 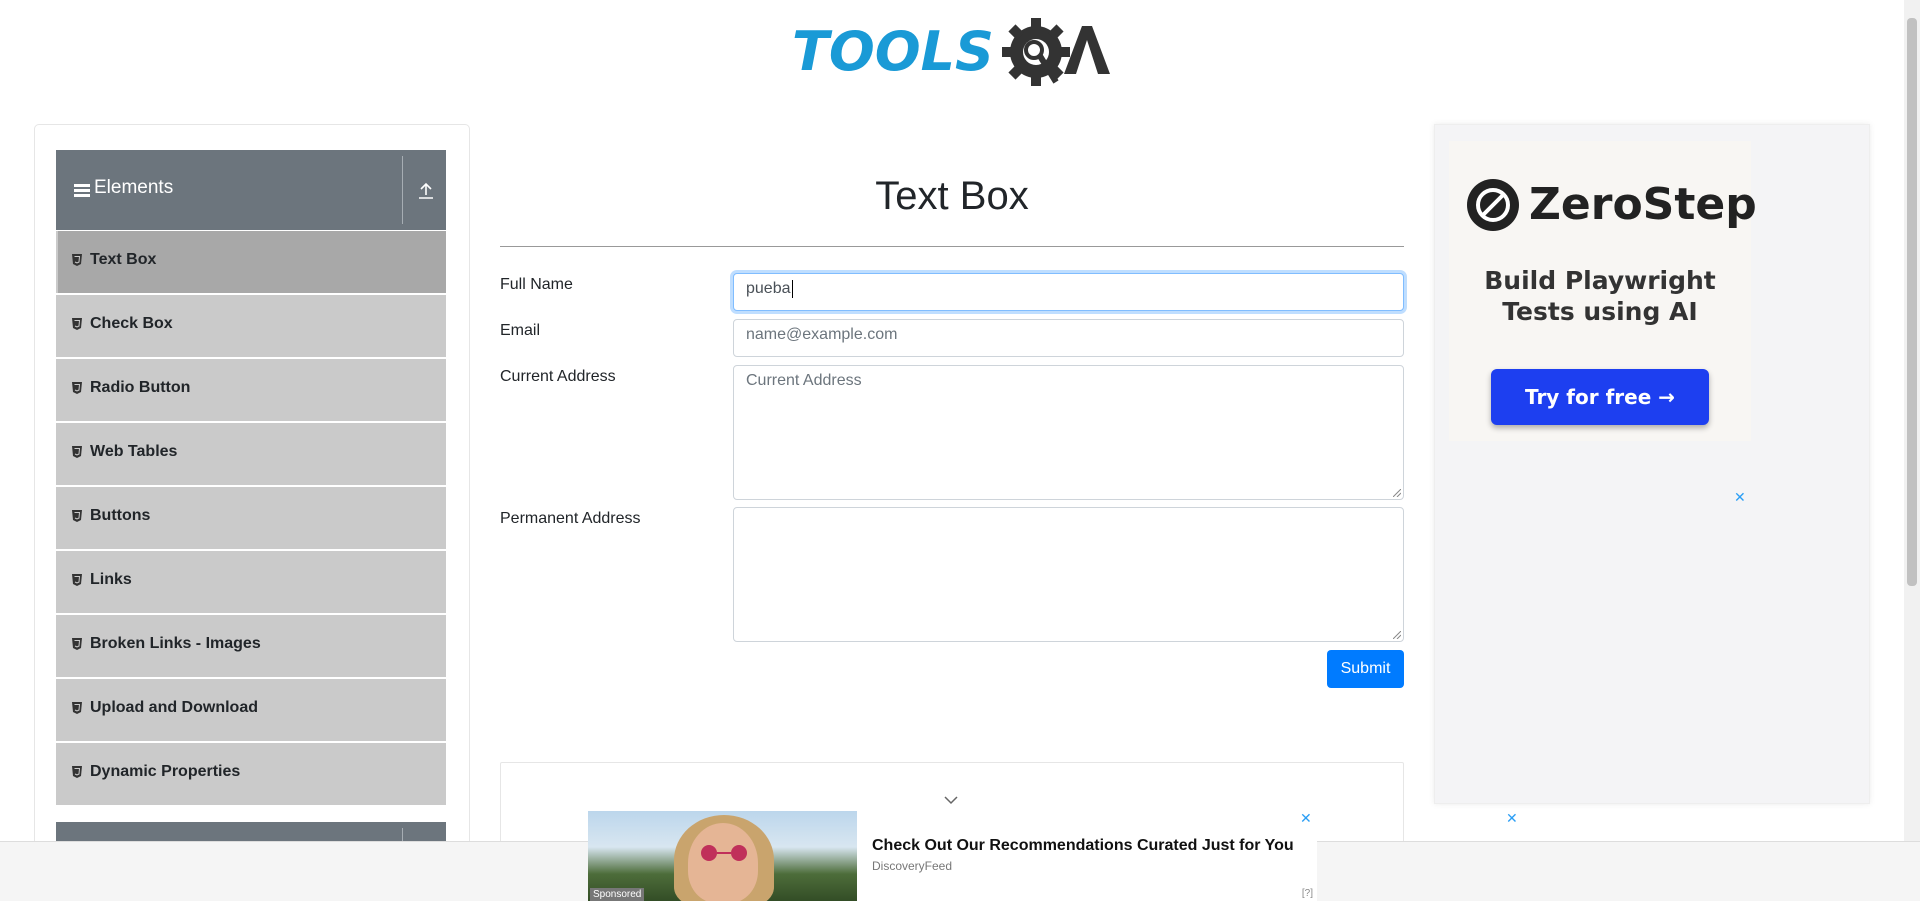 I want to click on page-scrollbar, so click(x=1912, y=420).